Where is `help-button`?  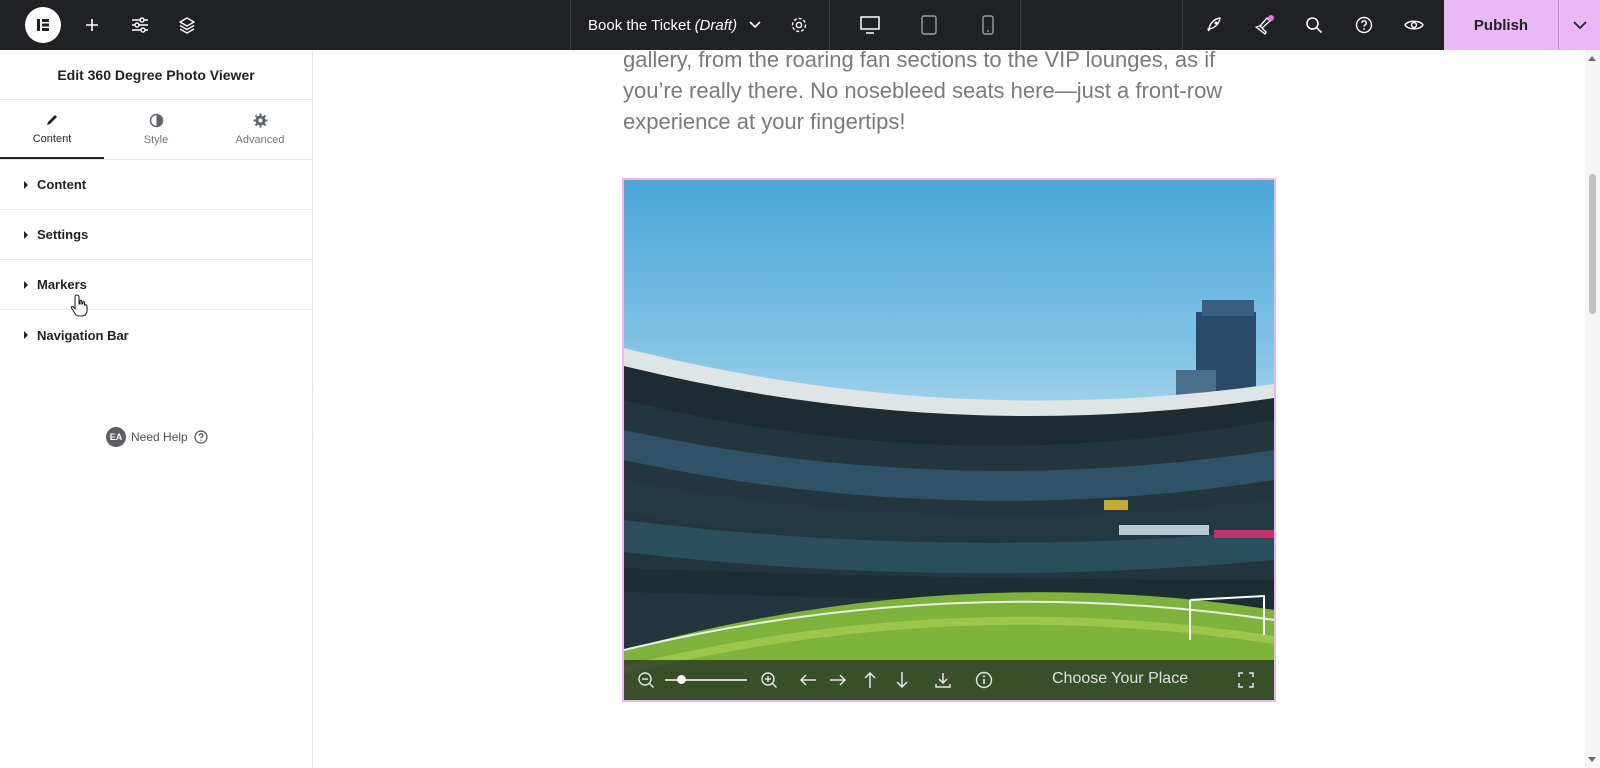
help-button is located at coordinates (1364, 25).